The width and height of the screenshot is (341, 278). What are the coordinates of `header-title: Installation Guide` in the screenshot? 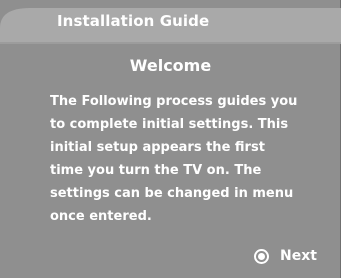 It's located at (133, 21).